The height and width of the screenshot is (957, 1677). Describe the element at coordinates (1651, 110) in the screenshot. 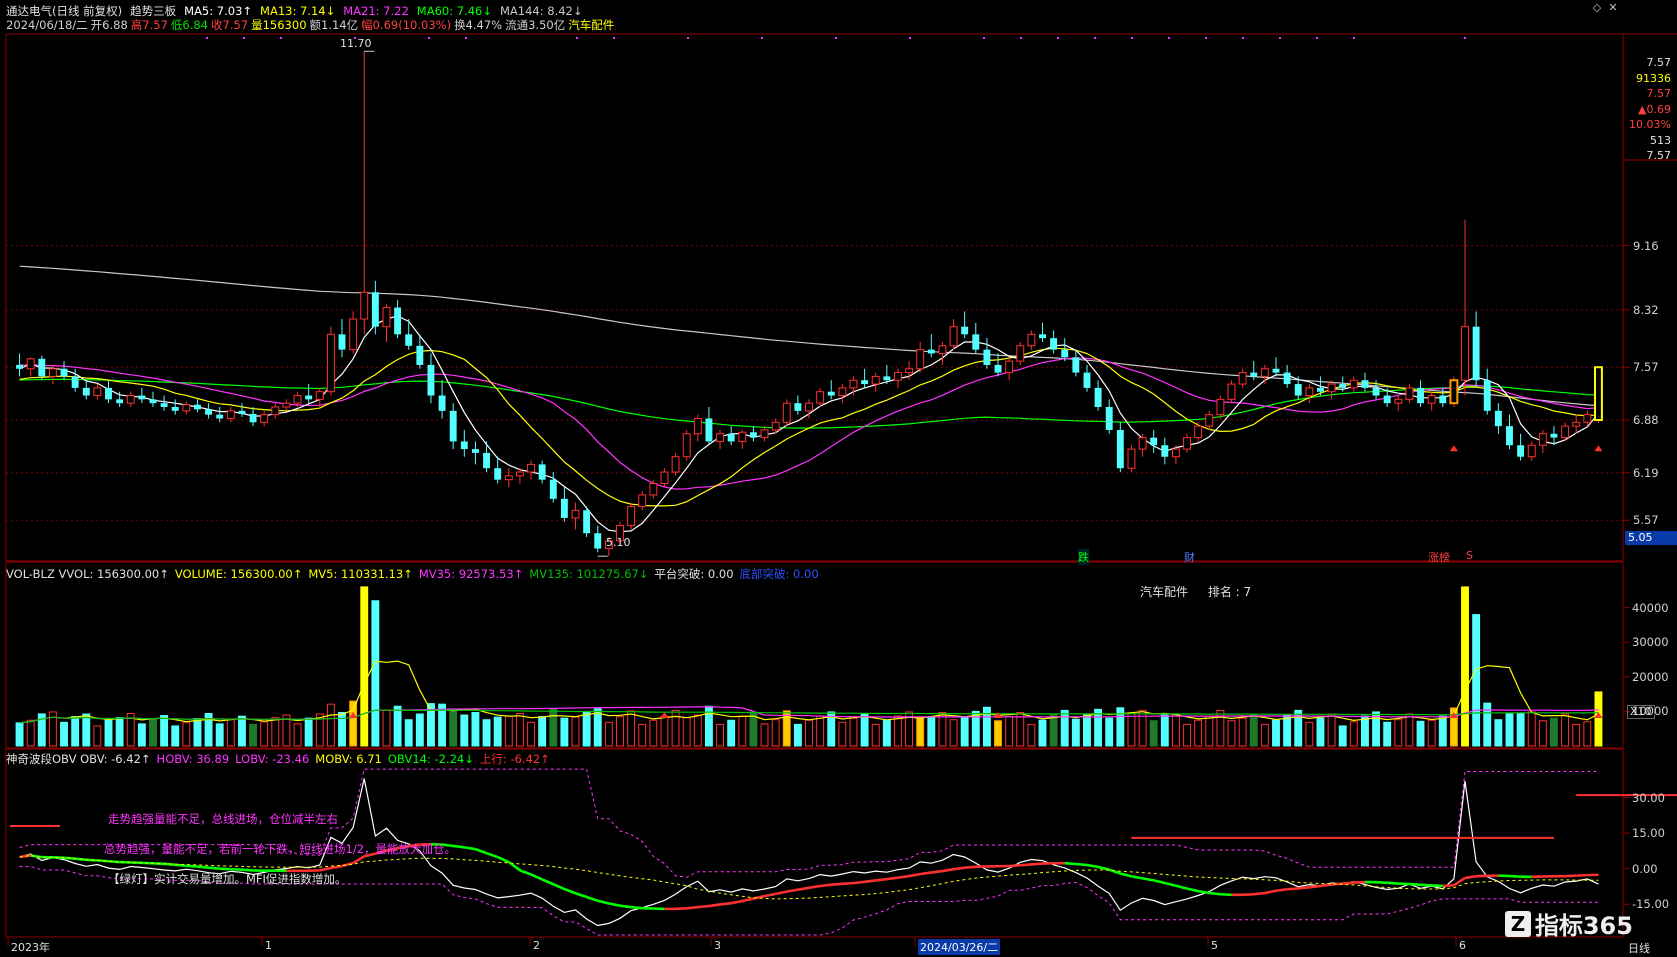

I see `side-value-3: ▲0.69` at that location.